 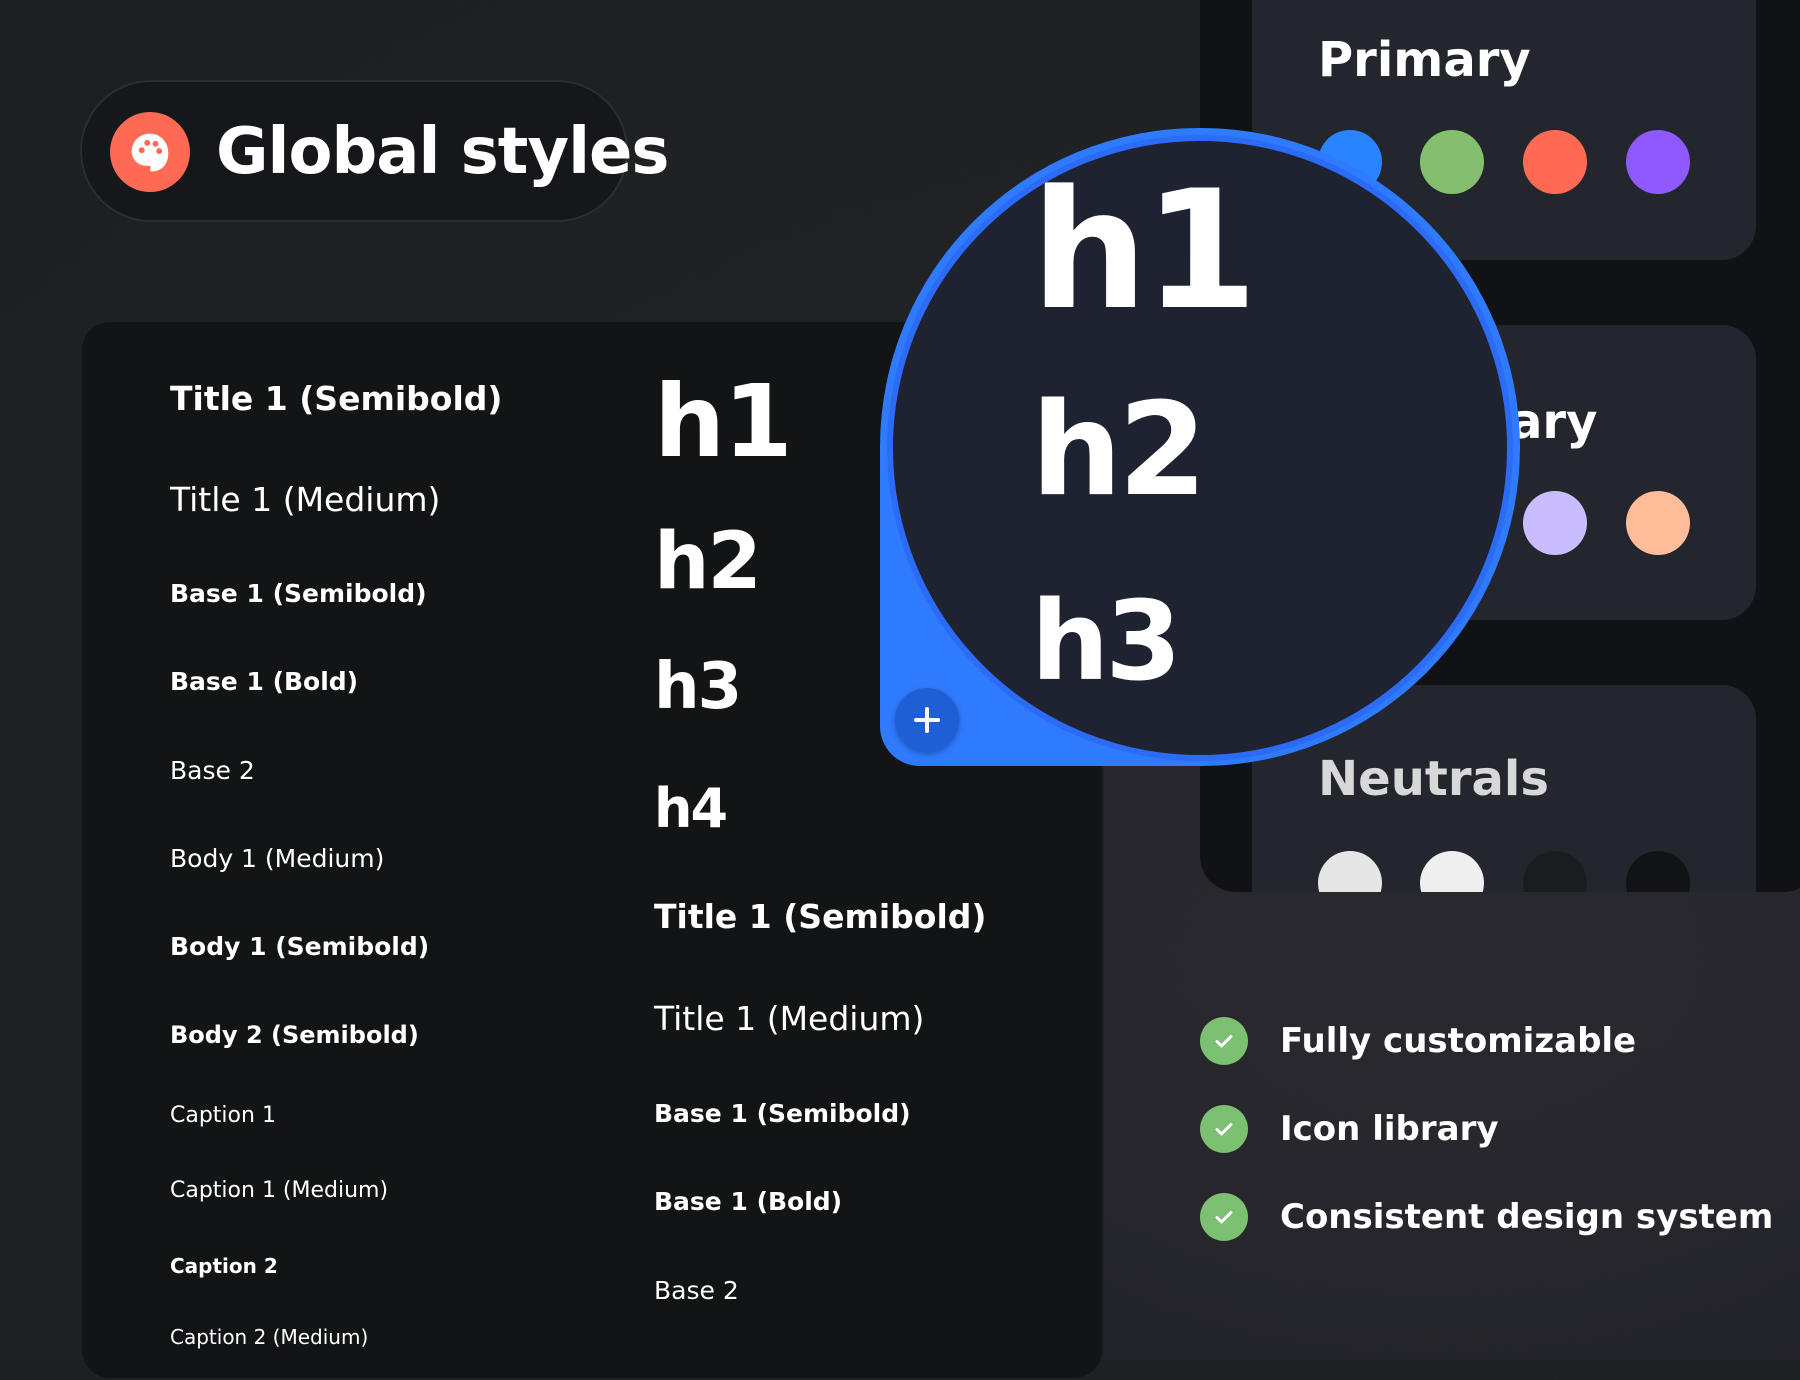 What do you see at coordinates (696, 1290) in the screenshot?
I see `style2-base2: Base 2` at bounding box center [696, 1290].